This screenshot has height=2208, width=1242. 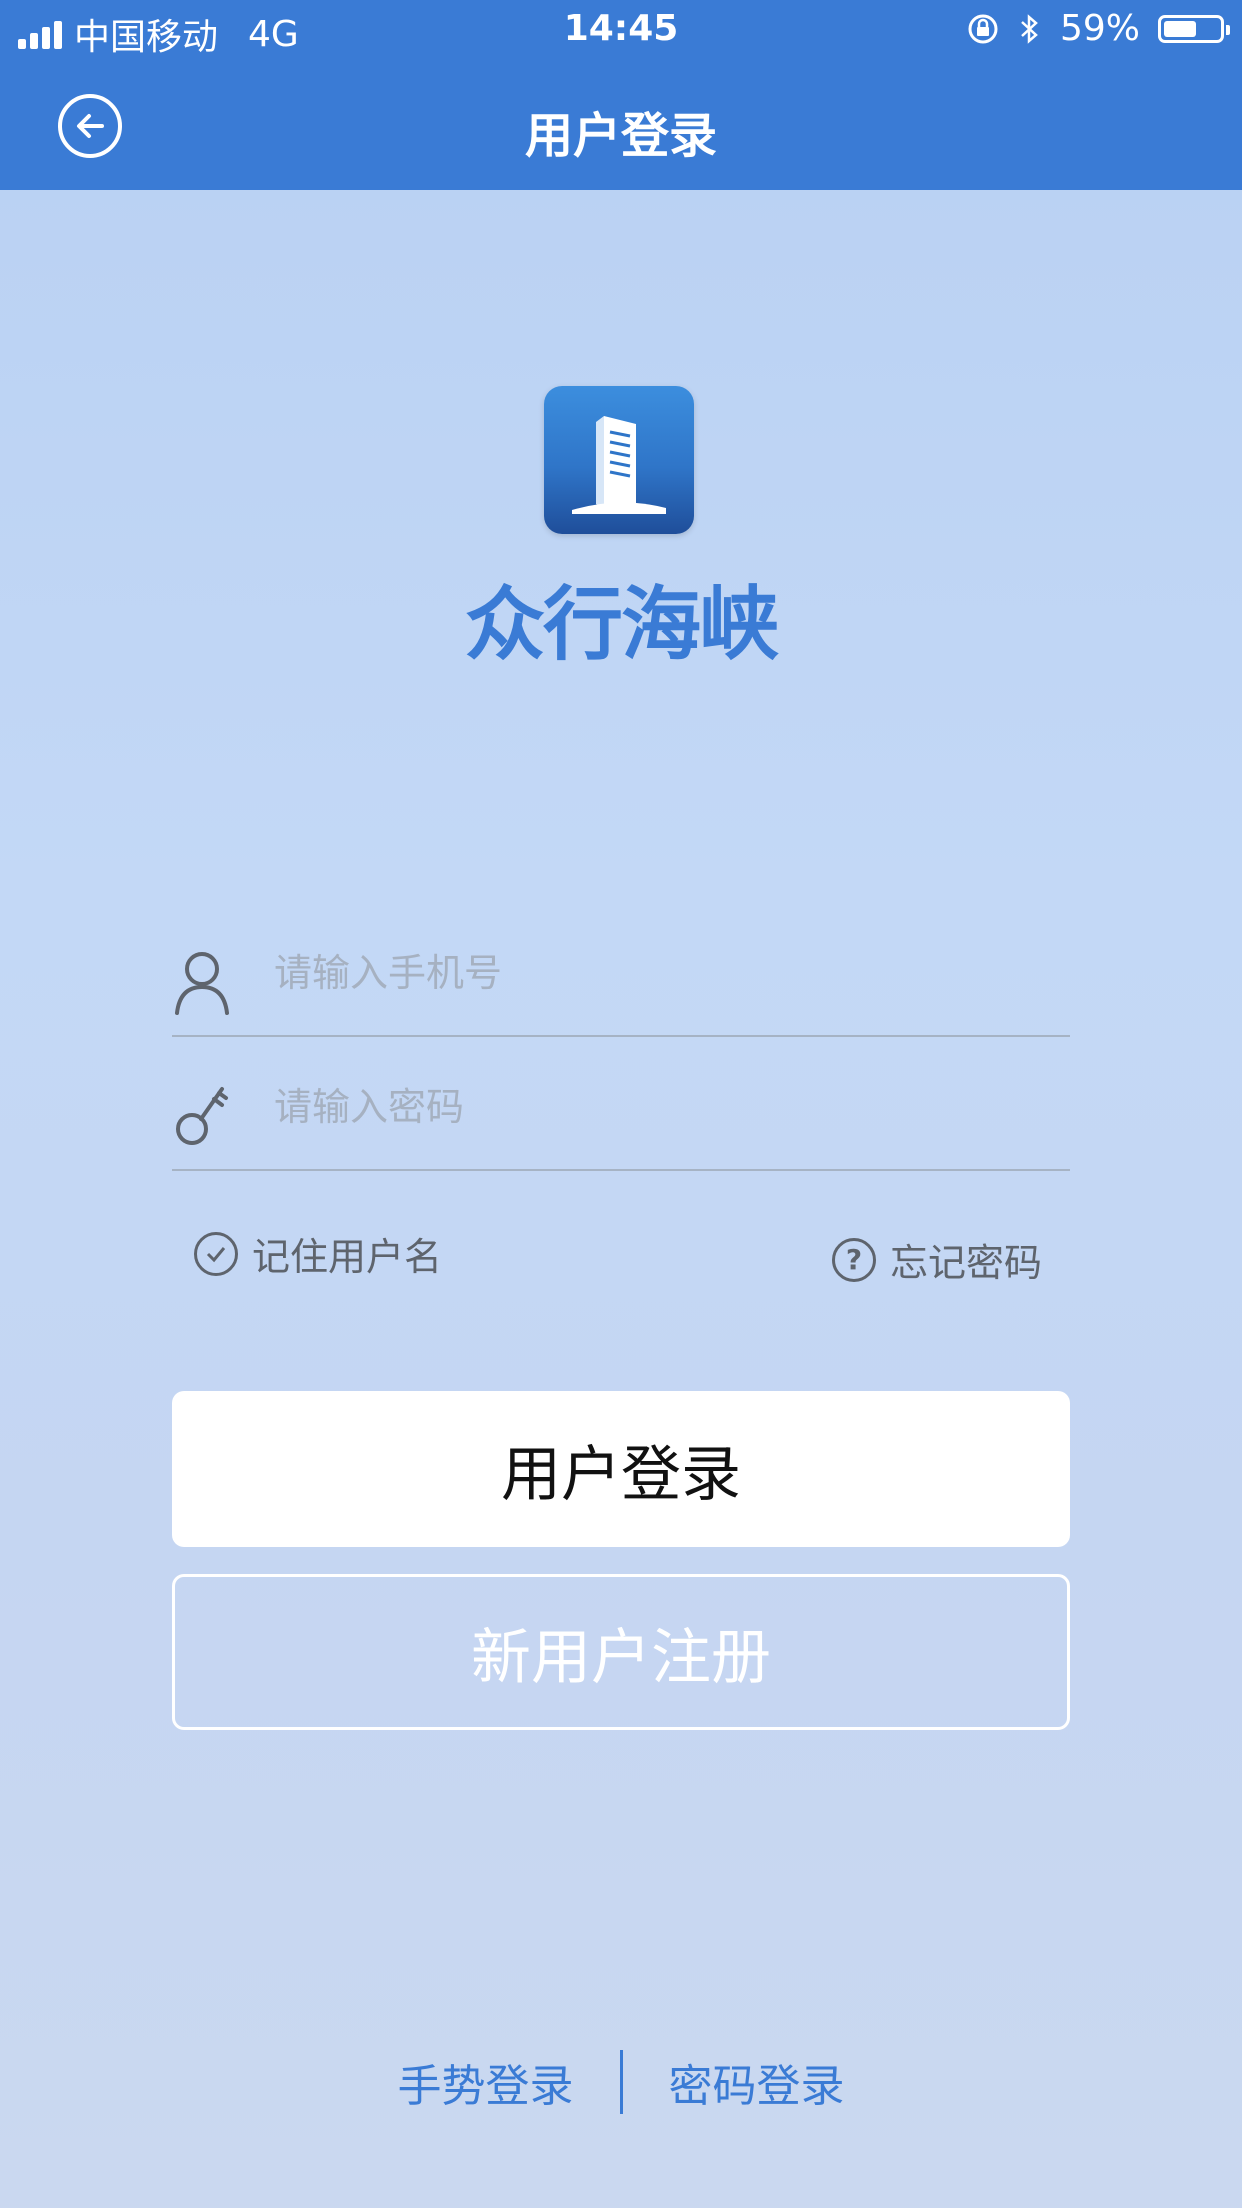 What do you see at coordinates (347, 1257) in the screenshot?
I see `remember-label: 记住用户名` at bounding box center [347, 1257].